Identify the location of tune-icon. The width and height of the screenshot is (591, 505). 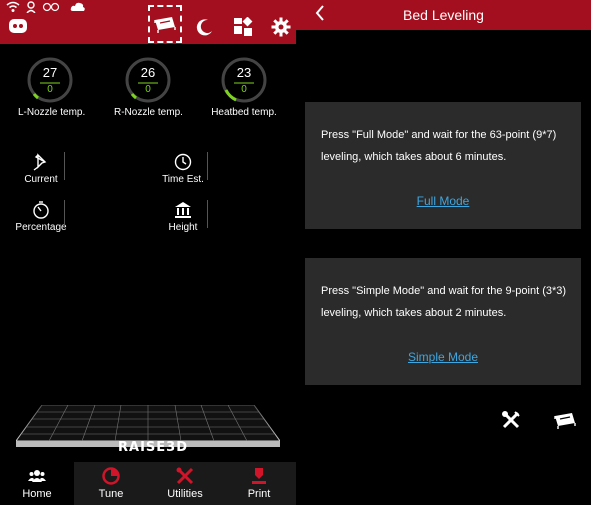
(111, 476).